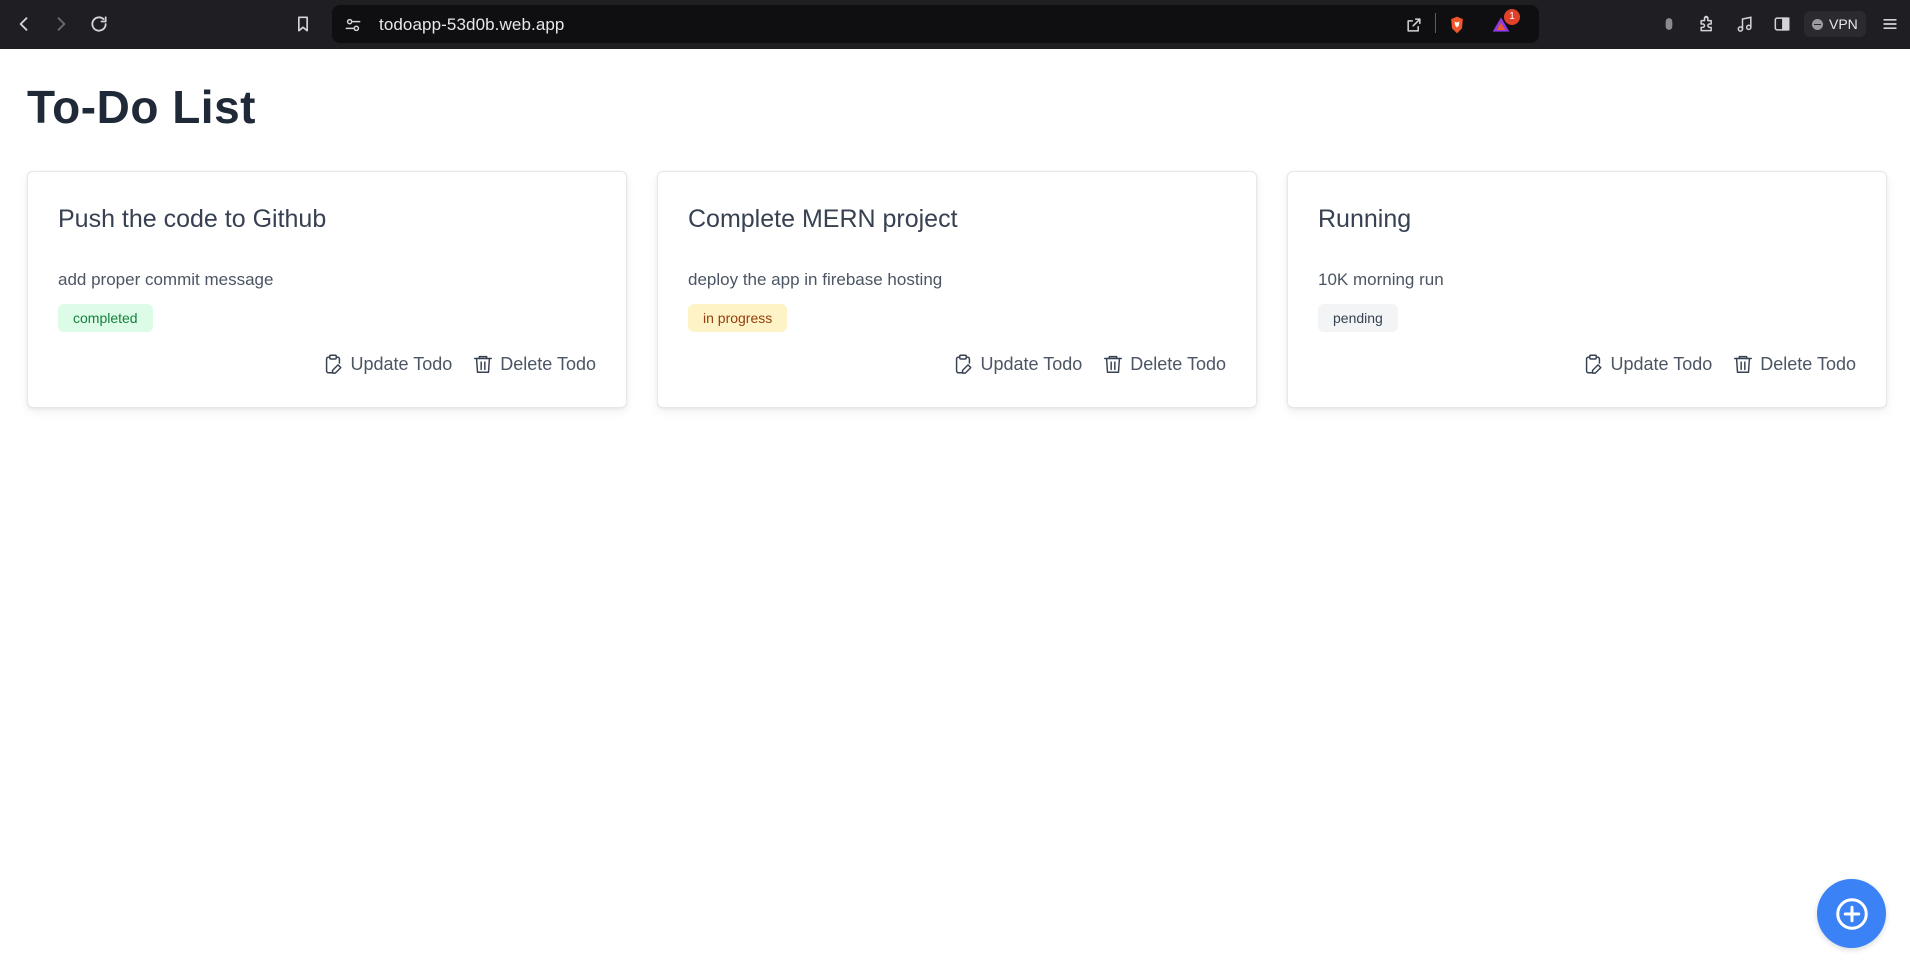  Describe the element at coordinates (1745, 24) in the screenshot. I see `media-icon` at that location.